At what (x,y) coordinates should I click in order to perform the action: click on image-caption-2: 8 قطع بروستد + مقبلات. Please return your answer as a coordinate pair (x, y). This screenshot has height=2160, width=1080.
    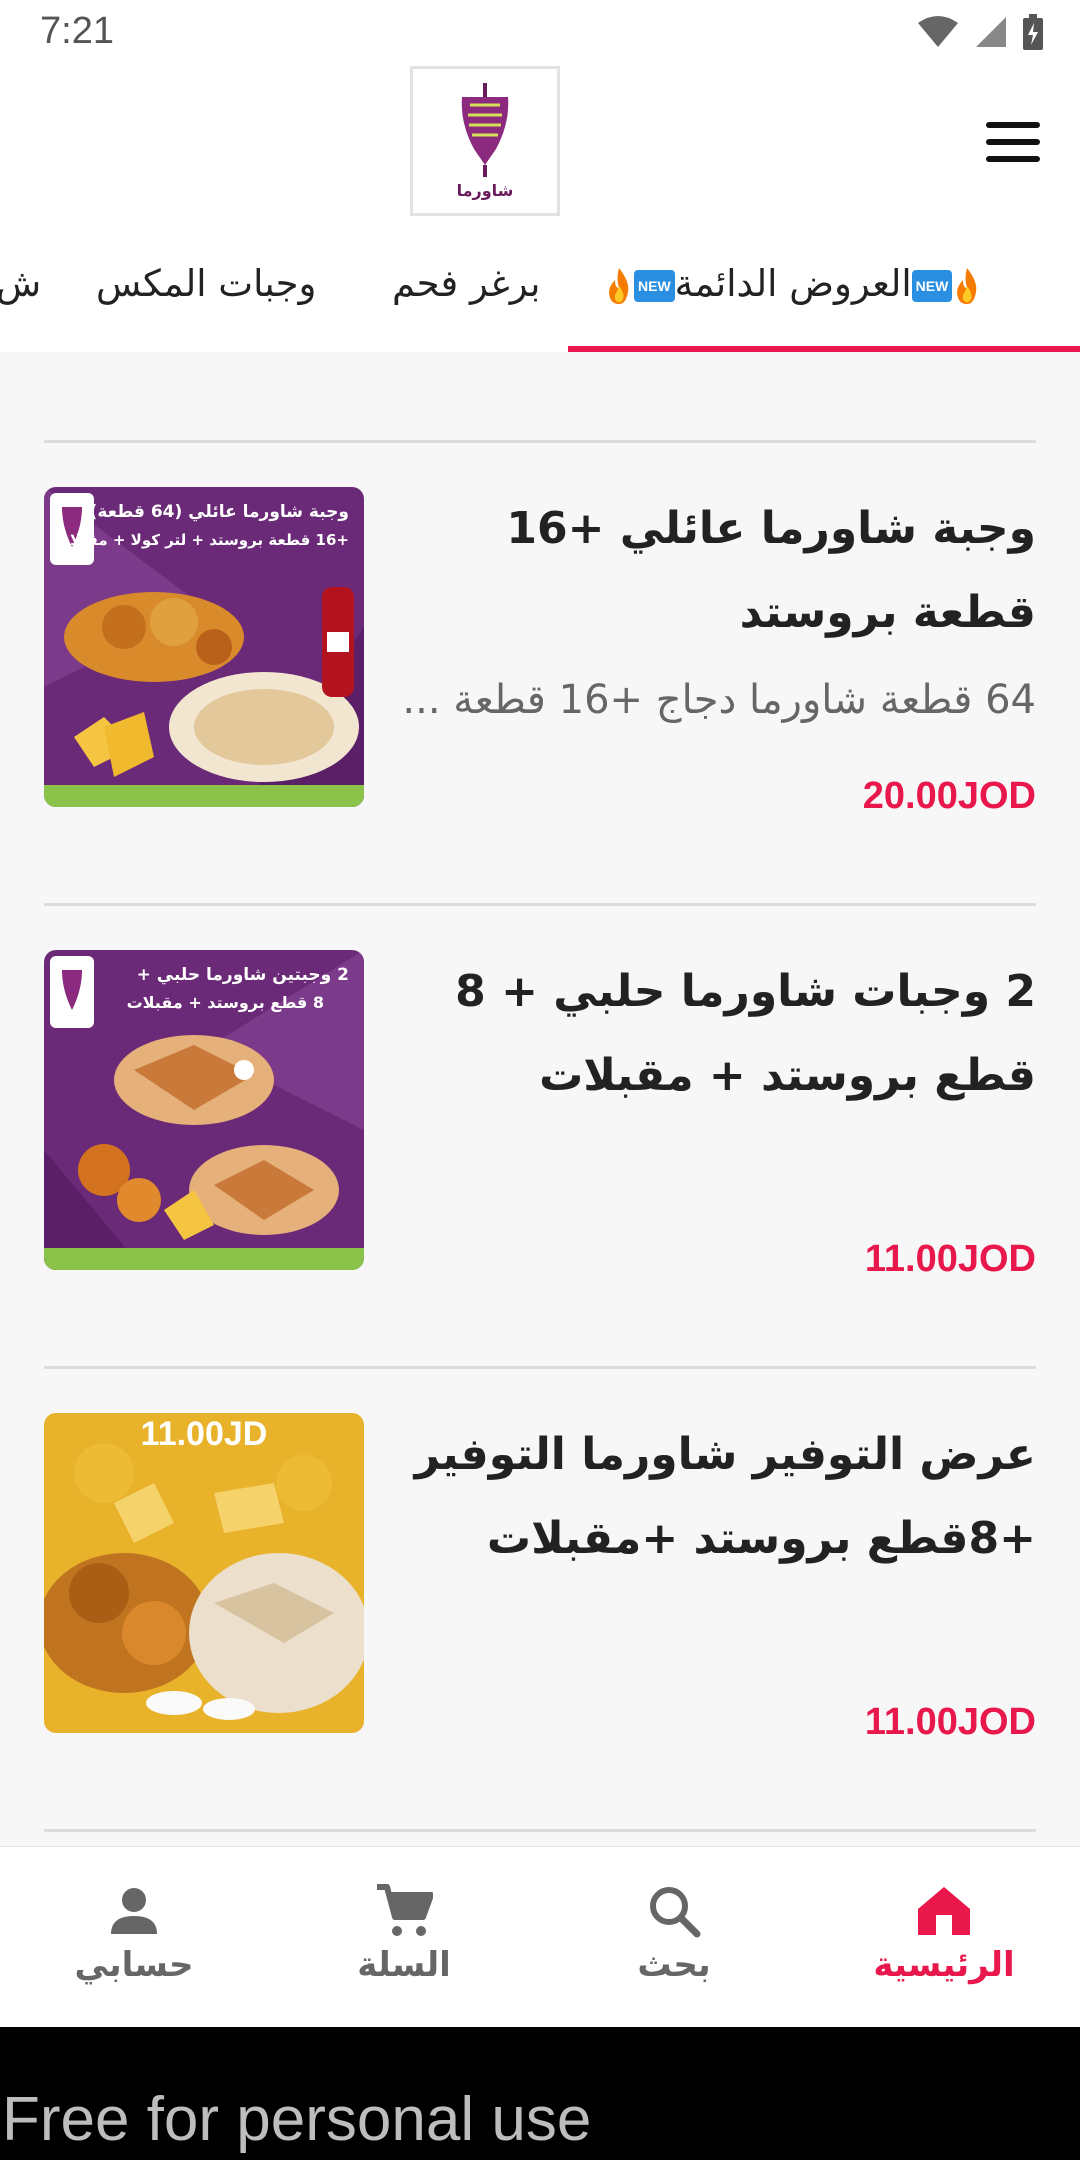
    Looking at the image, I should click on (225, 1002).